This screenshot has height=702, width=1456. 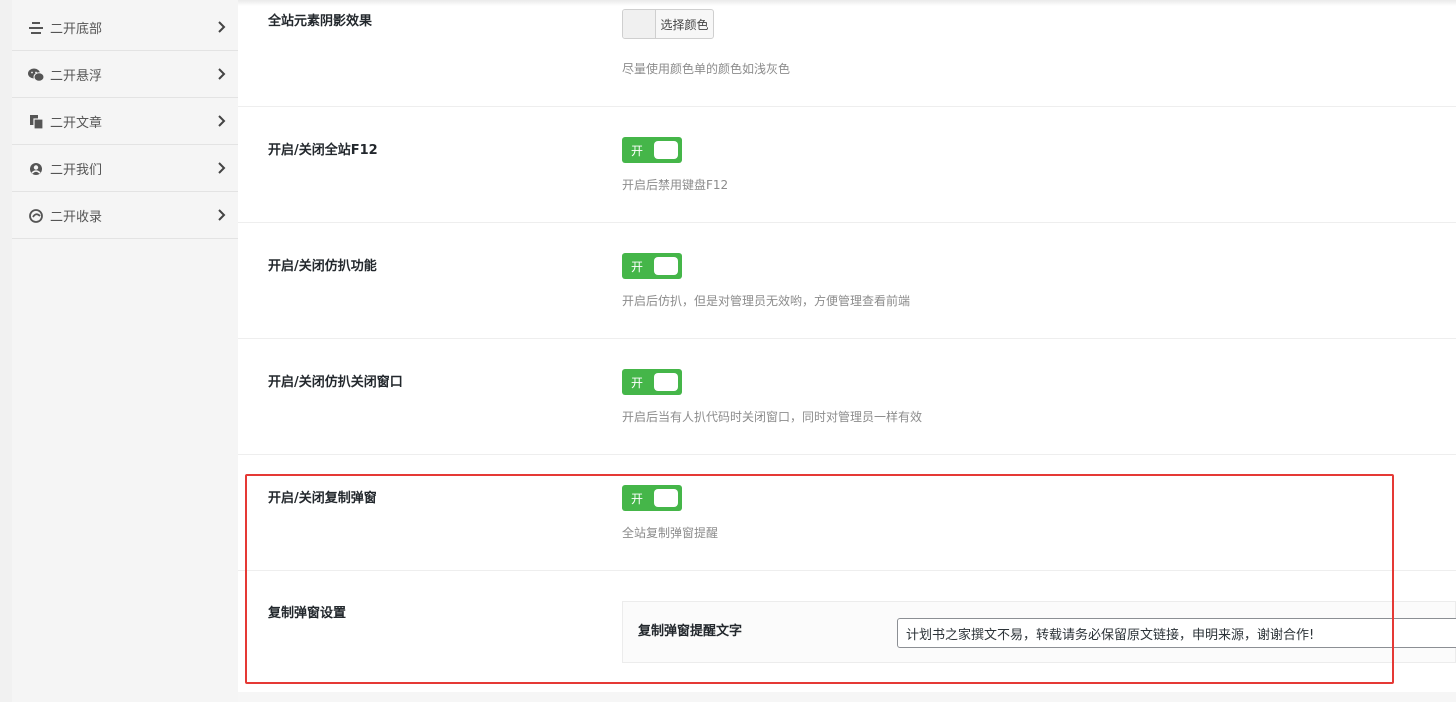 I want to click on setting-row-antigrab: 开启/关闭仿扒功能 开 开启后仿扒，但是对管理员无效哟，方便管理查看前端, so click(x=847, y=281).